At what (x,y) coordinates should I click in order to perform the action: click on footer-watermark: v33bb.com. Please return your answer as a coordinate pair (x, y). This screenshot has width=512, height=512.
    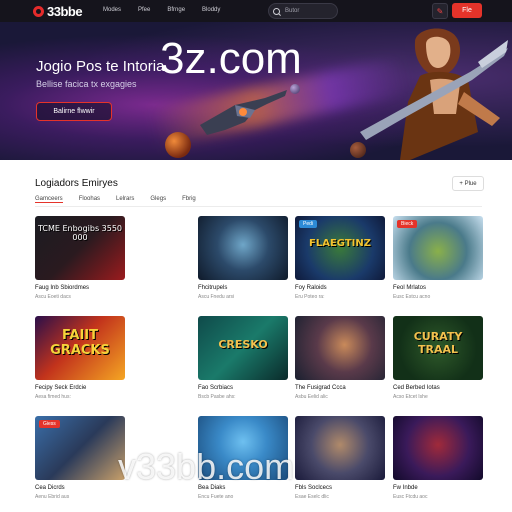
    Looking at the image, I should click on (206, 466).